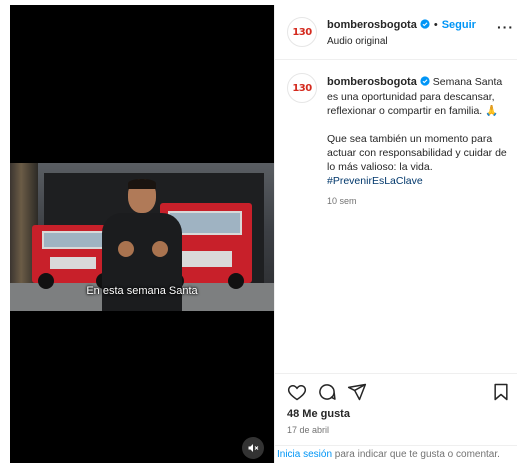  Describe the element at coordinates (308, 430) in the screenshot. I see `post-date: 17 de abril` at that location.